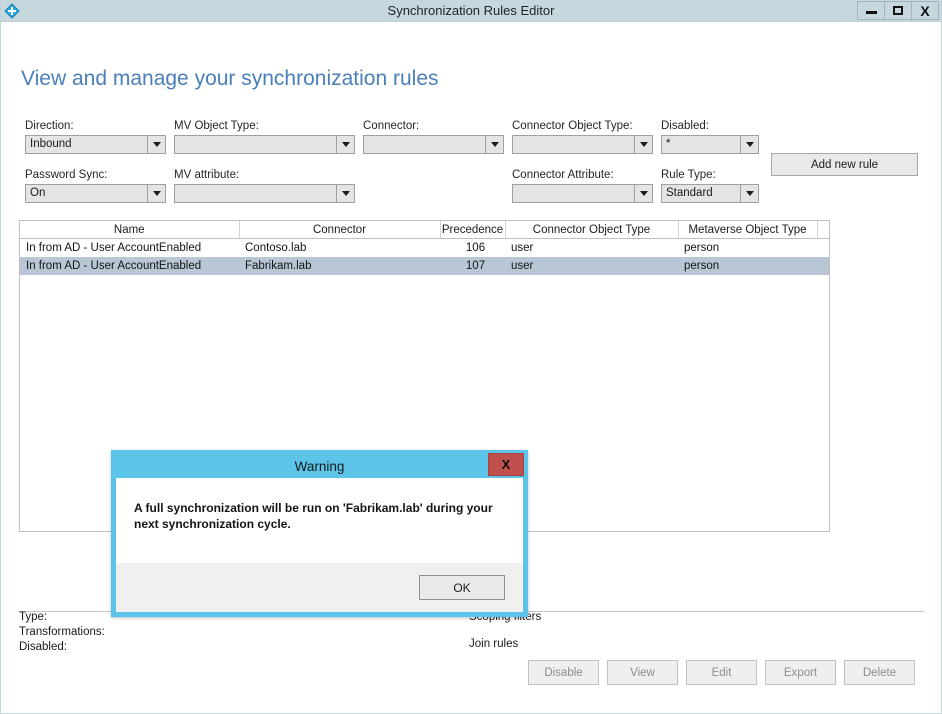 The image size is (942, 714). I want to click on footer-button-bar: Disable View Edit Export Delete, so click(721, 672).